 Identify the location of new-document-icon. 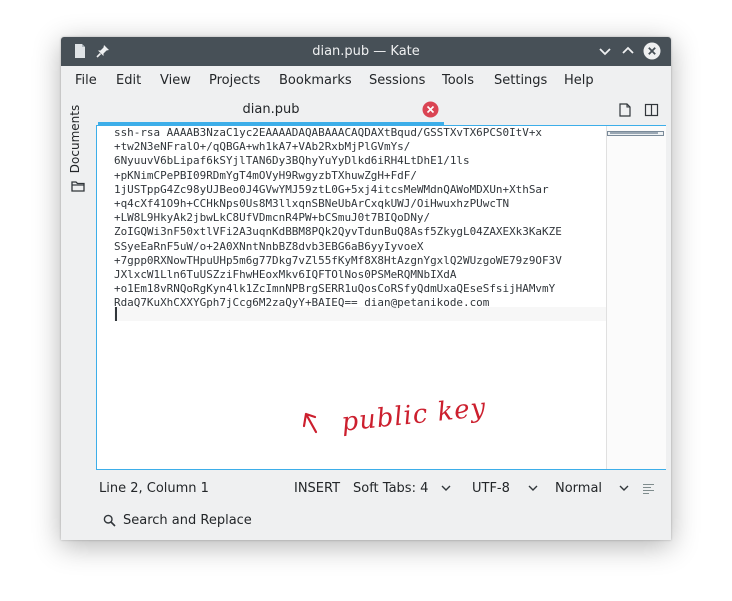
(625, 110).